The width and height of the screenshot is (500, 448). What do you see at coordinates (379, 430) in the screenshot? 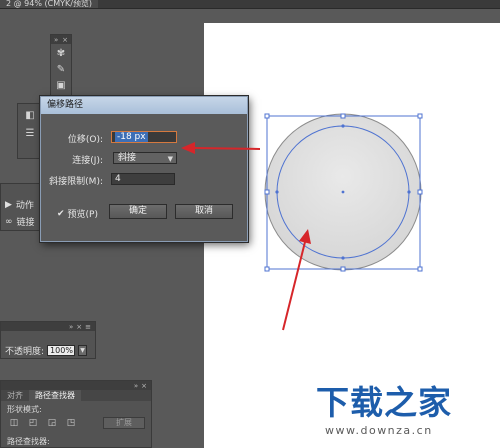
I see `watermark-url: www.downza.cn` at bounding box center [379, 430].